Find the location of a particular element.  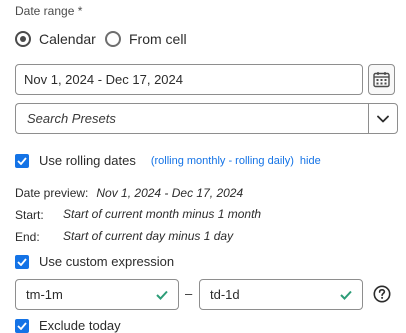

hide-link: hide is located at coordinates (310, 161).